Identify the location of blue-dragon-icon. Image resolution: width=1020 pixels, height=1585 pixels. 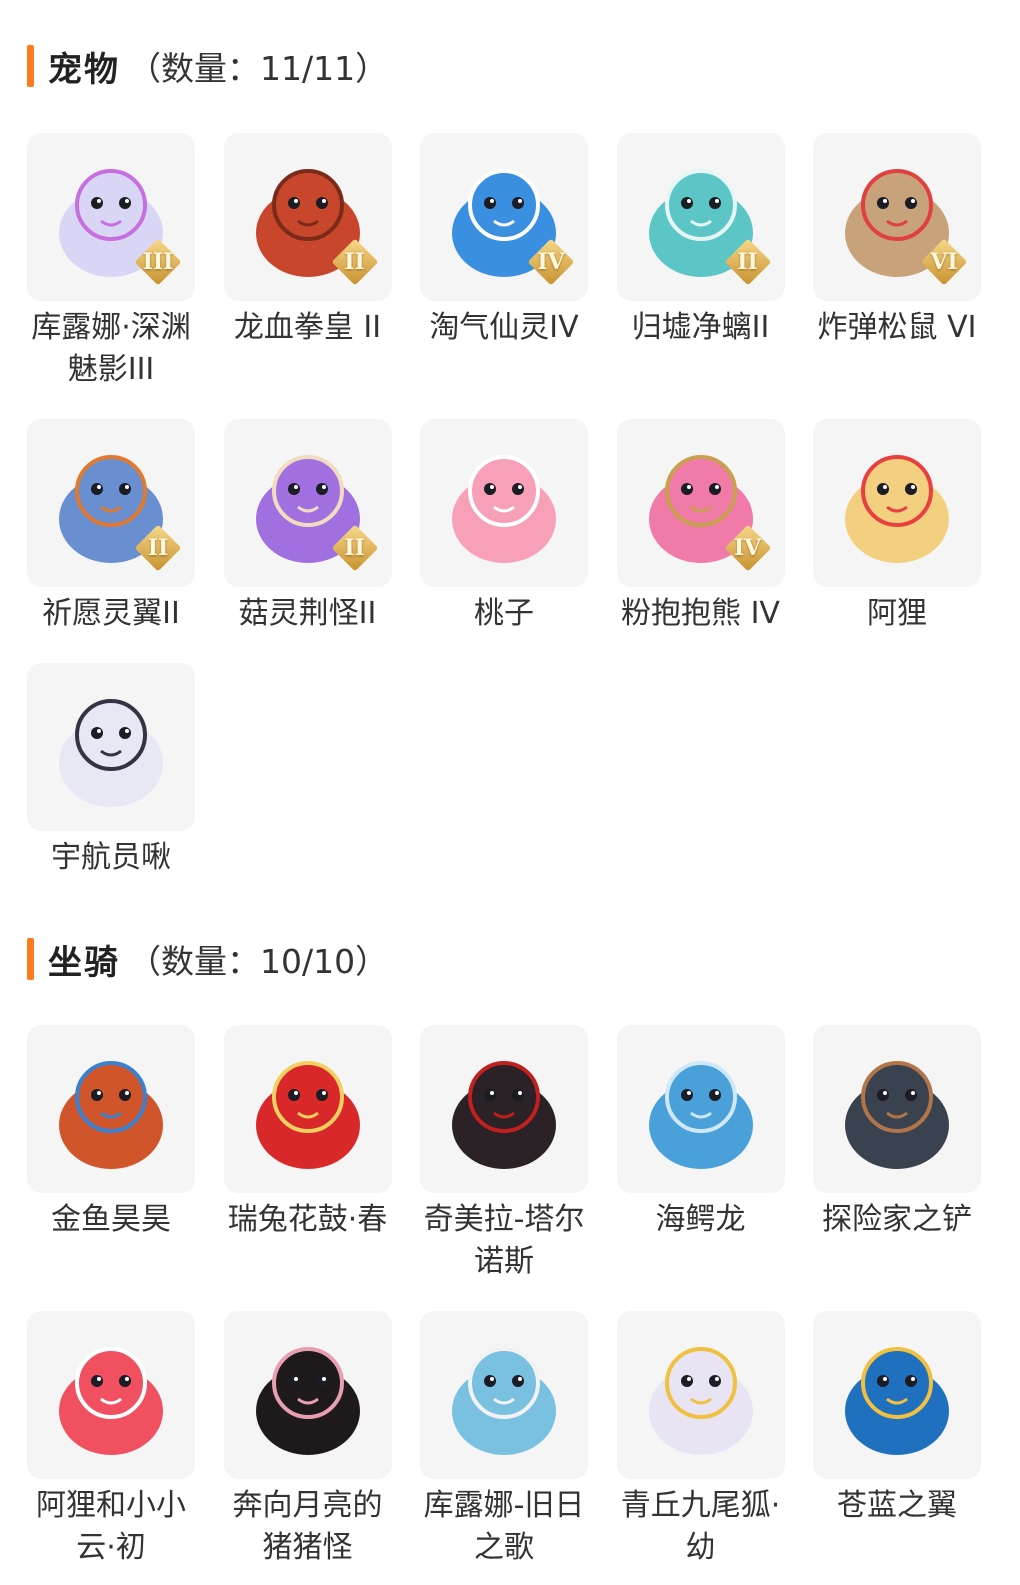
(897, 1401).